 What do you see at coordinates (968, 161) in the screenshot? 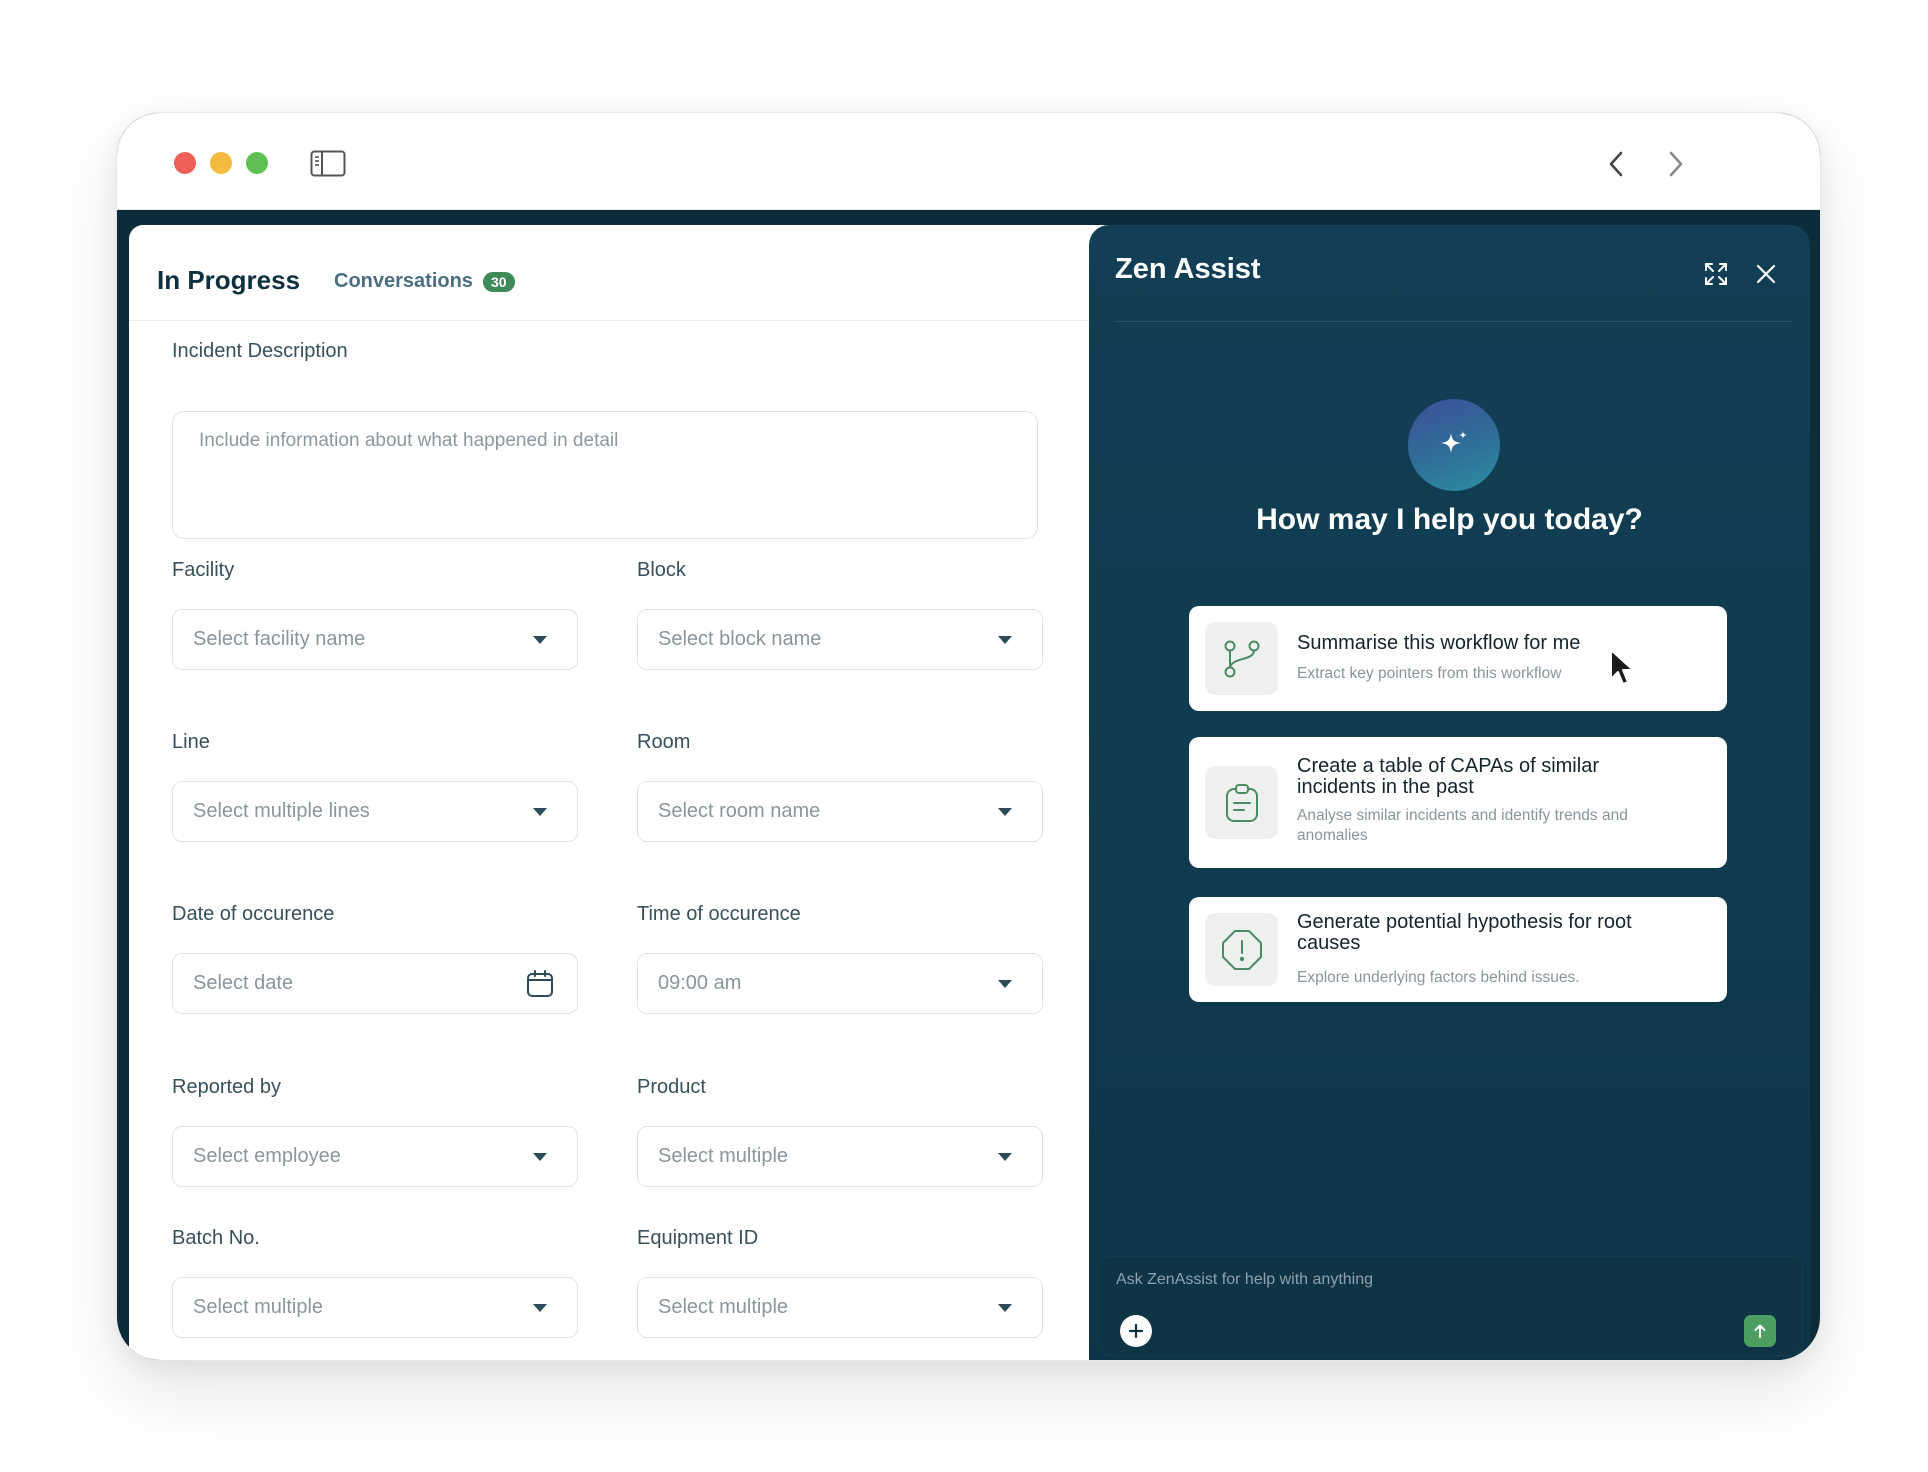
I see `title-bar` at bounding box center [968, 161].